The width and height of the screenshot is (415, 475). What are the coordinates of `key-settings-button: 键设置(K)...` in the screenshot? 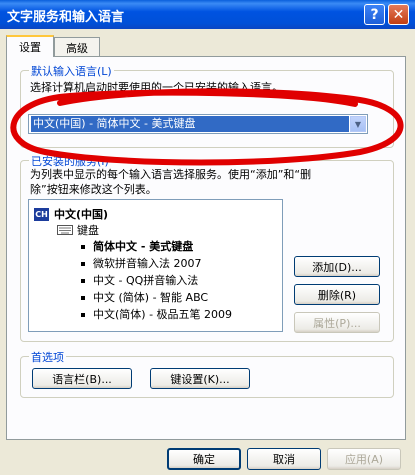 It's located at (200, 378).